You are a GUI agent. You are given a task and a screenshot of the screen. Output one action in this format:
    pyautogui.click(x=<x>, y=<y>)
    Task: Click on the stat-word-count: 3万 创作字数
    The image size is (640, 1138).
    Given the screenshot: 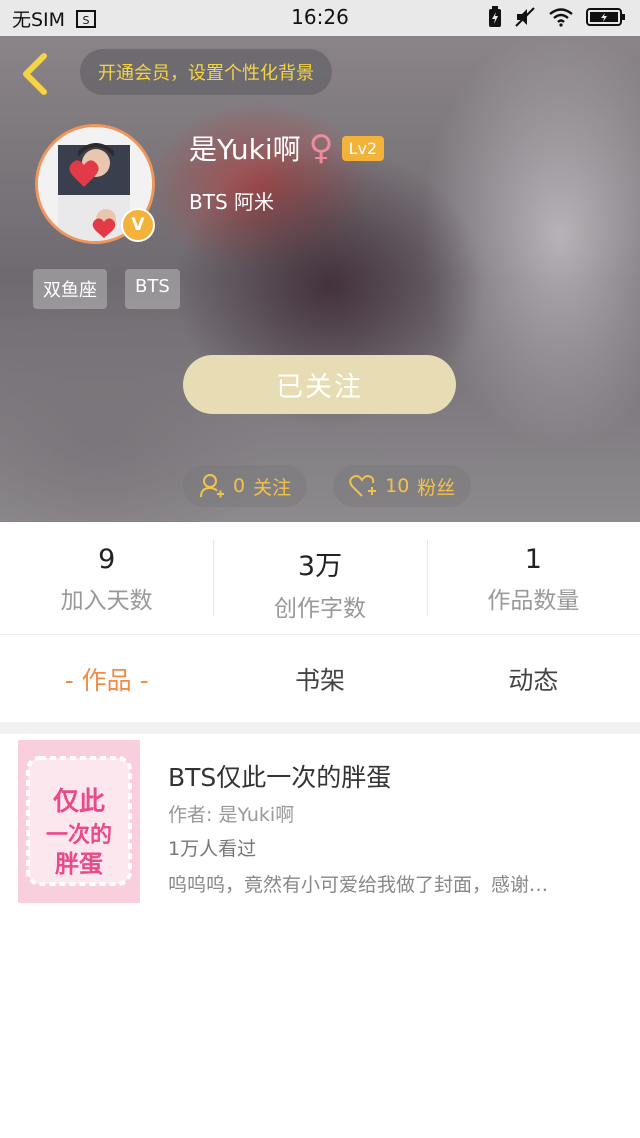 What is the action you would take?
    pyautogui.click(x=319, y=578)
    